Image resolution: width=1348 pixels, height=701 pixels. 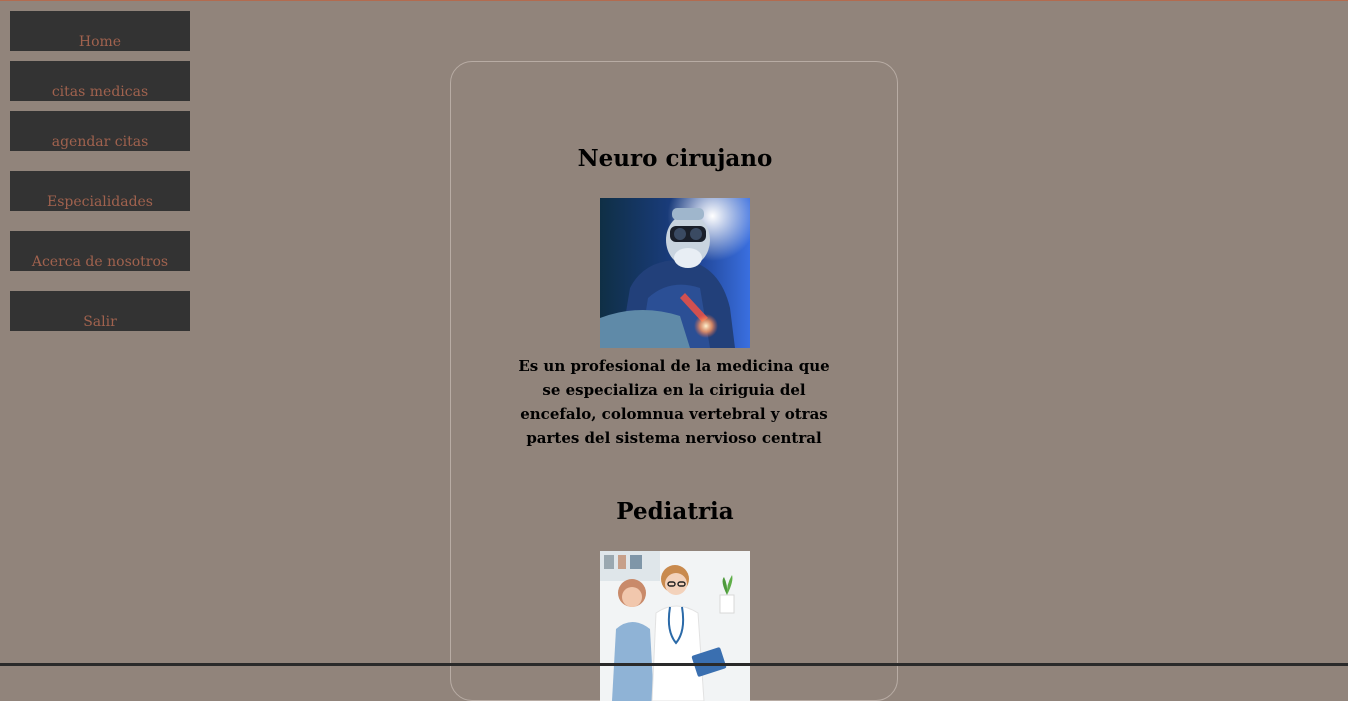 What do you see at coordinates (100, 311) in the screenshot?
I see `nav-salir-button: Salir` at bounding box center [100, 311].